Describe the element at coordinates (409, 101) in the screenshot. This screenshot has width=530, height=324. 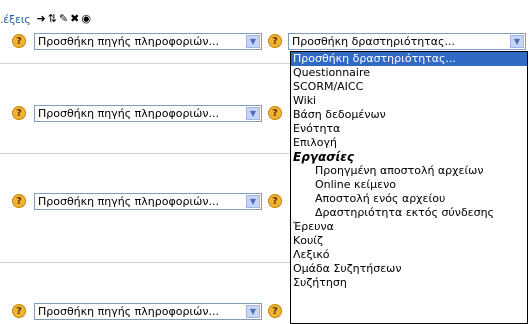
I see `dropdown-option: Wiki` at that location.